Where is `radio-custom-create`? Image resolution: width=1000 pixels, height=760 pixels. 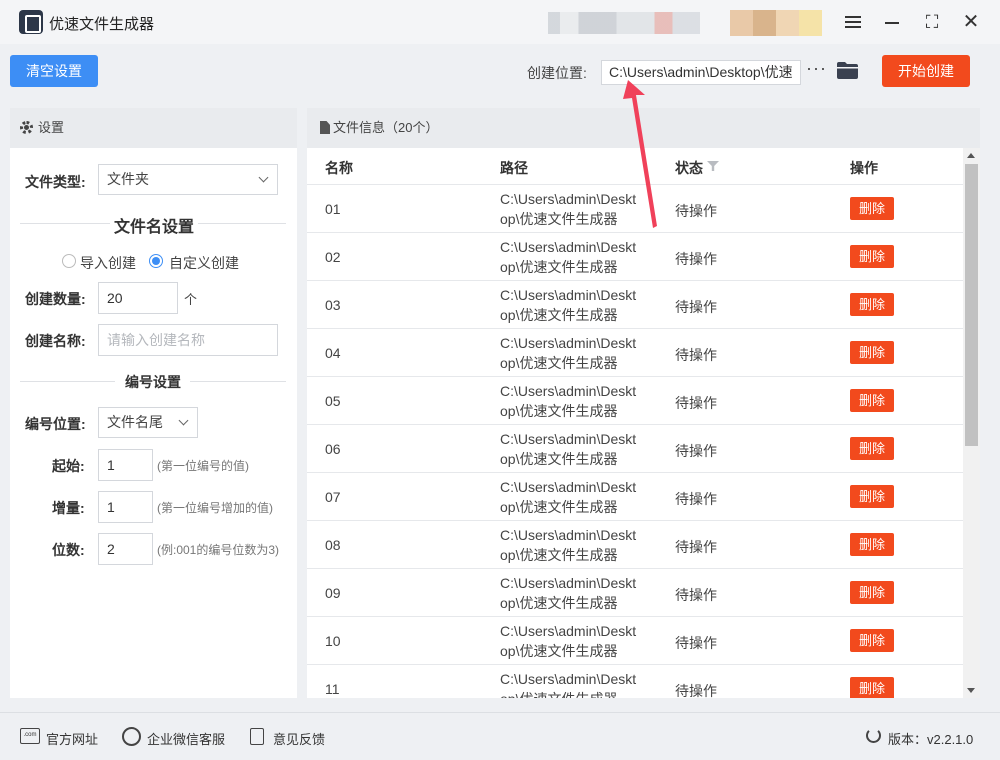 radio-custom-create is located at coordinates (156, 261).